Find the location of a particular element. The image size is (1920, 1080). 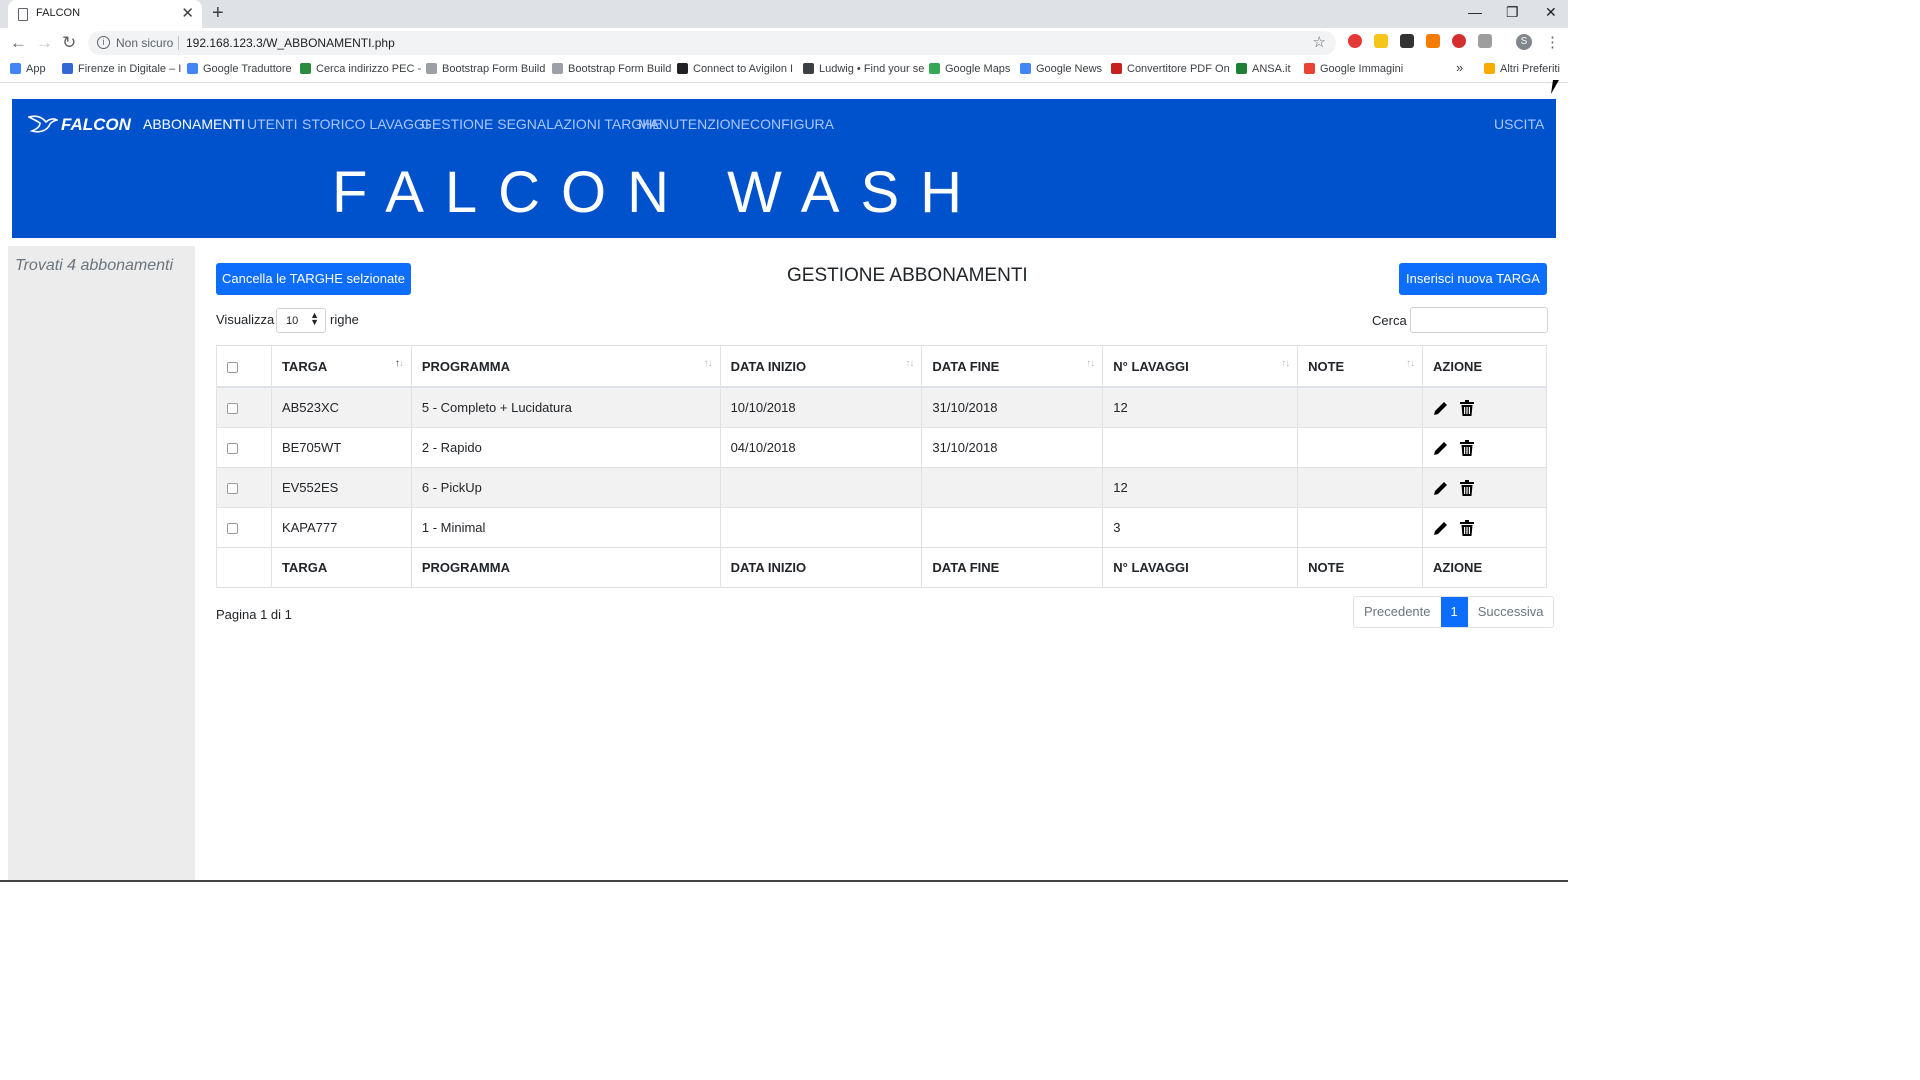

falcon-logo: FALCON is located at coordinates (78, 124).